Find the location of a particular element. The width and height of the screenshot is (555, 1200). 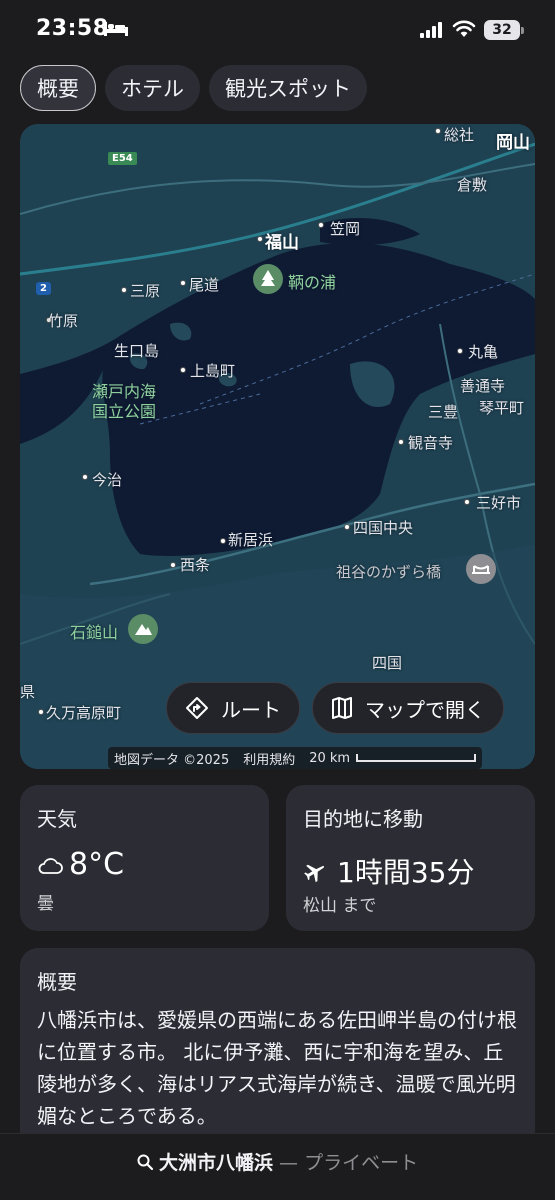

travel-card: 目的地に移動 1時間35分 松山 まで is located at coordinates (410, 858).